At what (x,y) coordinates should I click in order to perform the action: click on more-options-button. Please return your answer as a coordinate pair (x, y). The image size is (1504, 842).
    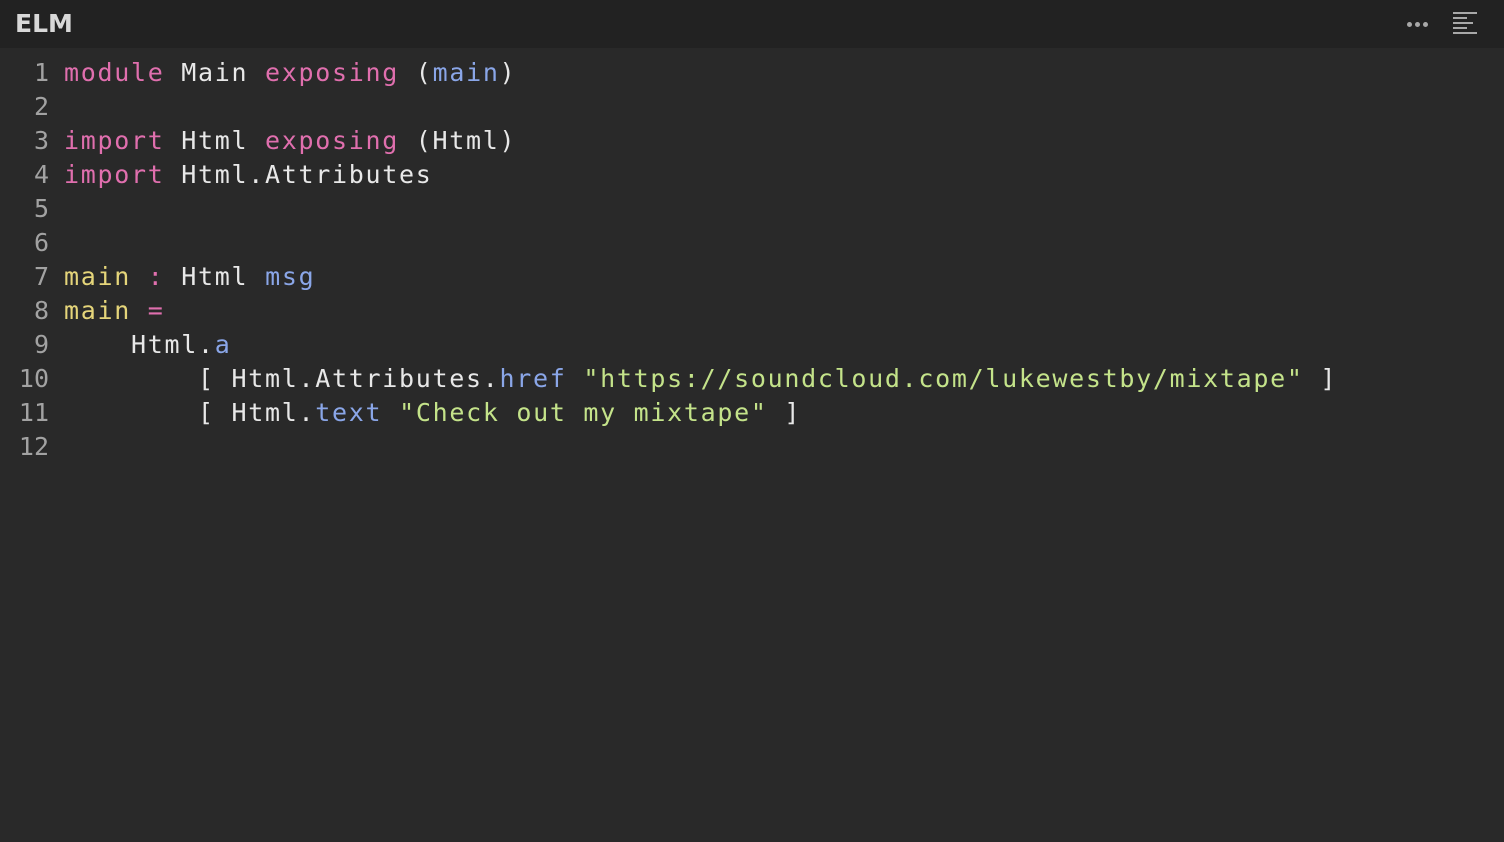
    Looking at the image, I should click on (1418, 24).